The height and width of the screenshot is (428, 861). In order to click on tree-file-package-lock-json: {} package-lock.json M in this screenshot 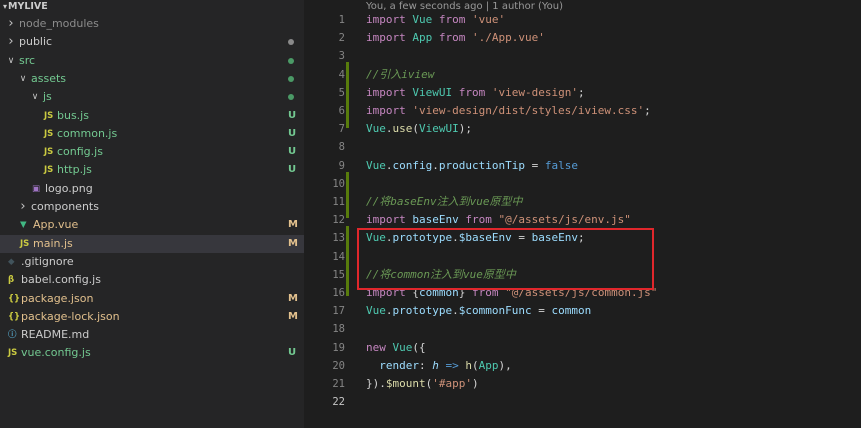, I will do `click(152, 317)`.